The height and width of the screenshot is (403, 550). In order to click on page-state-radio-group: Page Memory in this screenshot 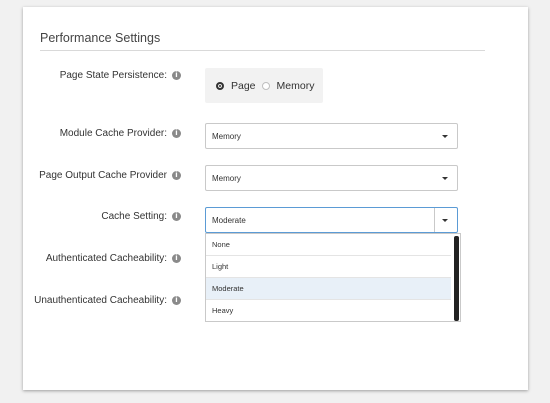, I will do `click(264, 85)`.